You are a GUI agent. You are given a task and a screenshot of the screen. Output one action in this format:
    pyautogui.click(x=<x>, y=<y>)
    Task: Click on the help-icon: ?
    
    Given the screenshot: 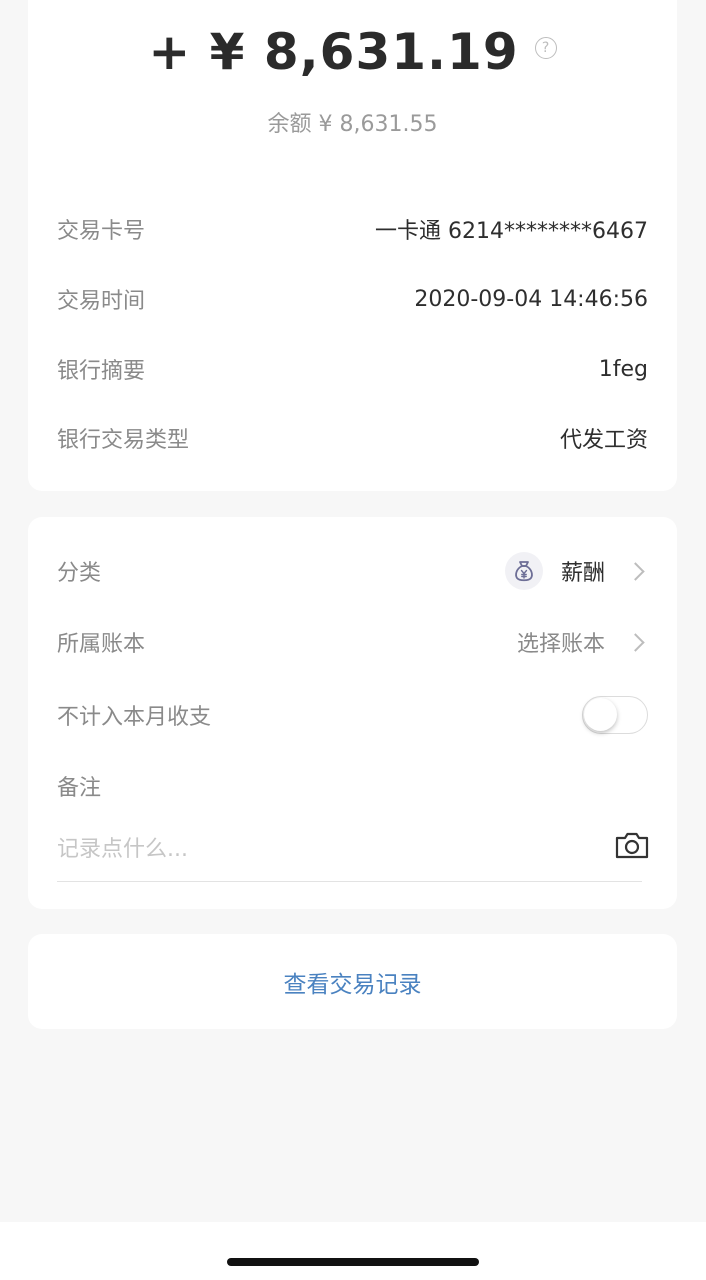 What is the action you would take?
    pyautogui.click(x=545, y=48)
    